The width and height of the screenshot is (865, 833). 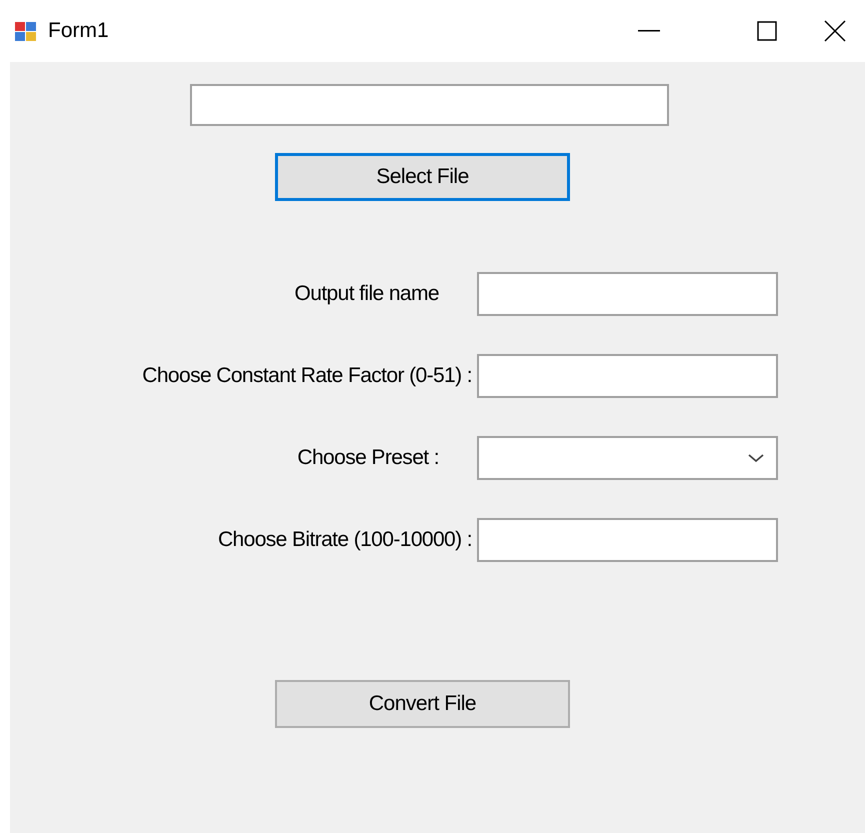 What do you see at coordinates (756, 458) in the screenshot?
I see `caret-icon` at bounding box center [756, 458].